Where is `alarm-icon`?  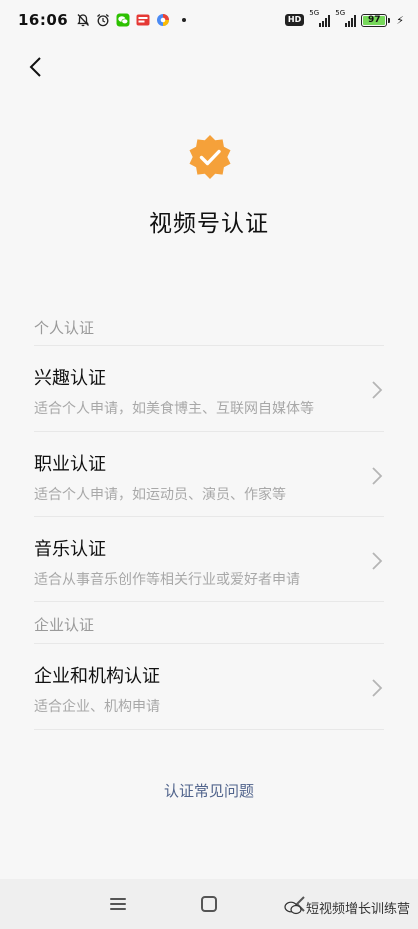
alarm-icon is located at coordinates (103, 20).